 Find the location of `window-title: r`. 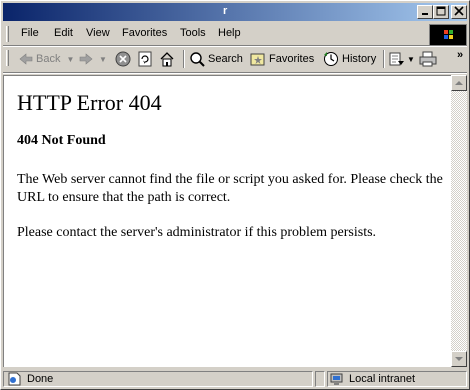

window-title: r is located at coordinates (225, 11).